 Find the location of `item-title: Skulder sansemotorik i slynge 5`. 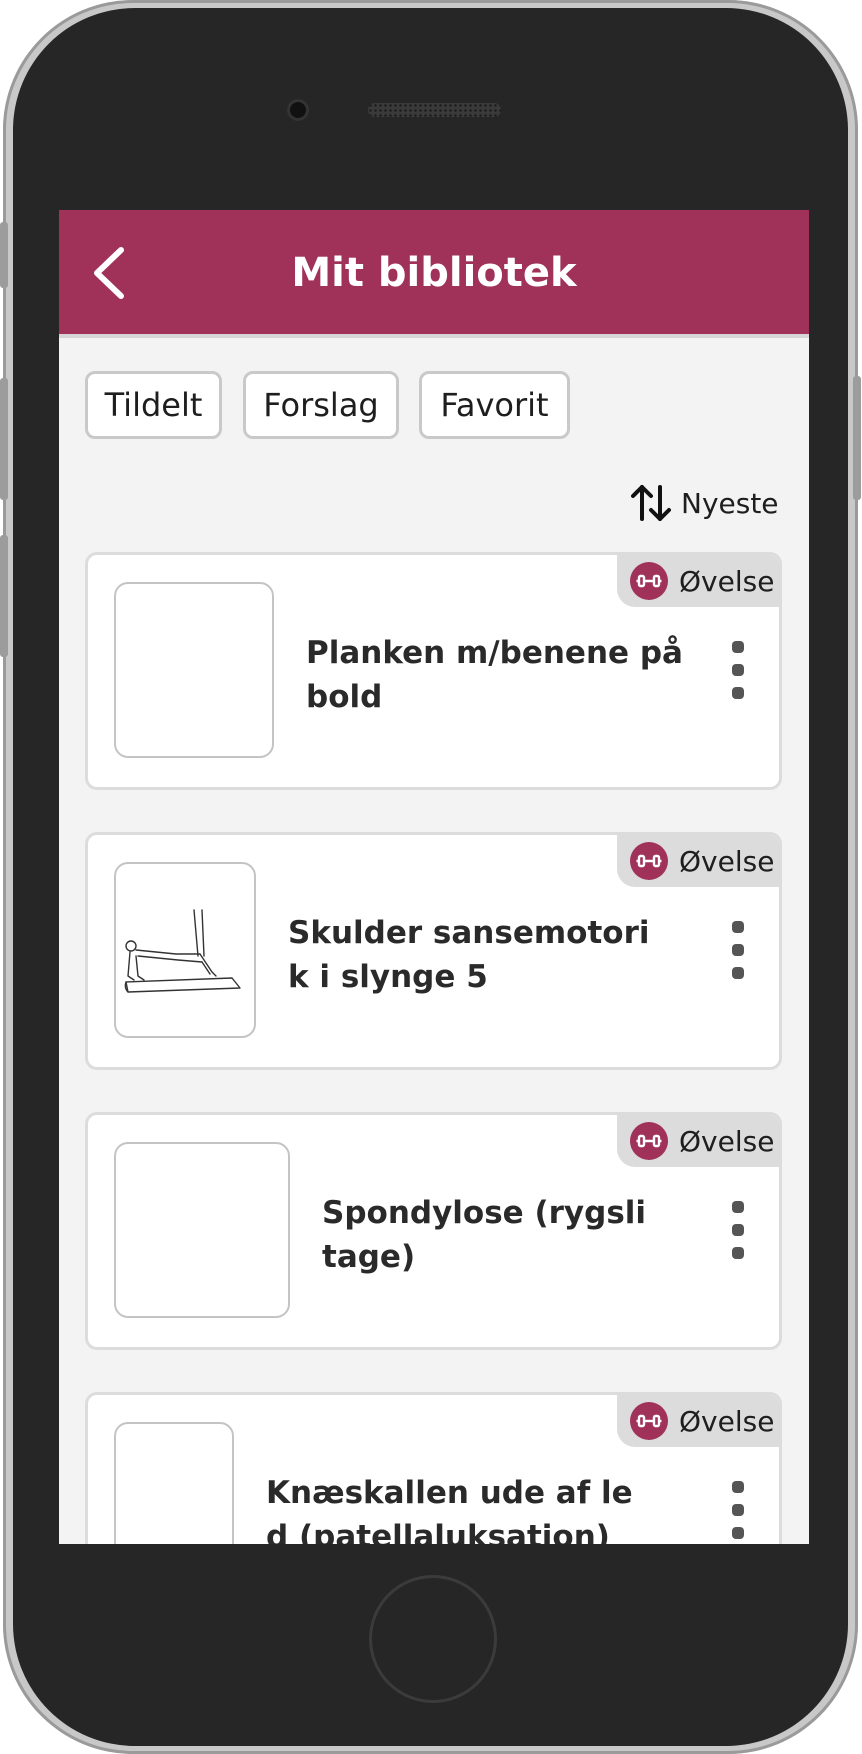

item-title: Skulder sansemotorik i slynge 5 is located at coordinates (469, 955).